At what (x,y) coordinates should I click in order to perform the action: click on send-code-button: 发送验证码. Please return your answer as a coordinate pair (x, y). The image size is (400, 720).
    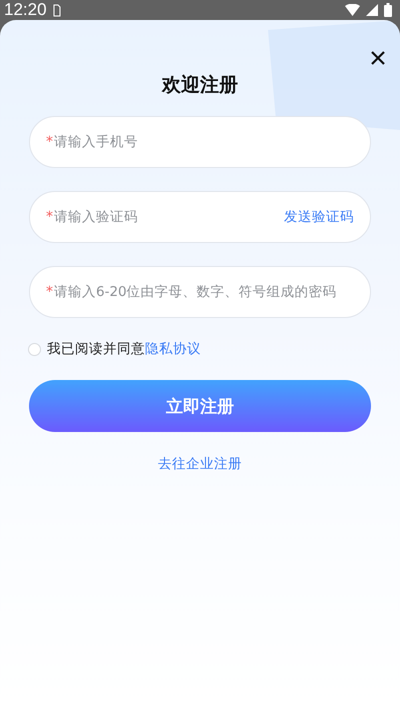
    Looking at the image, I should click on (319, 217).